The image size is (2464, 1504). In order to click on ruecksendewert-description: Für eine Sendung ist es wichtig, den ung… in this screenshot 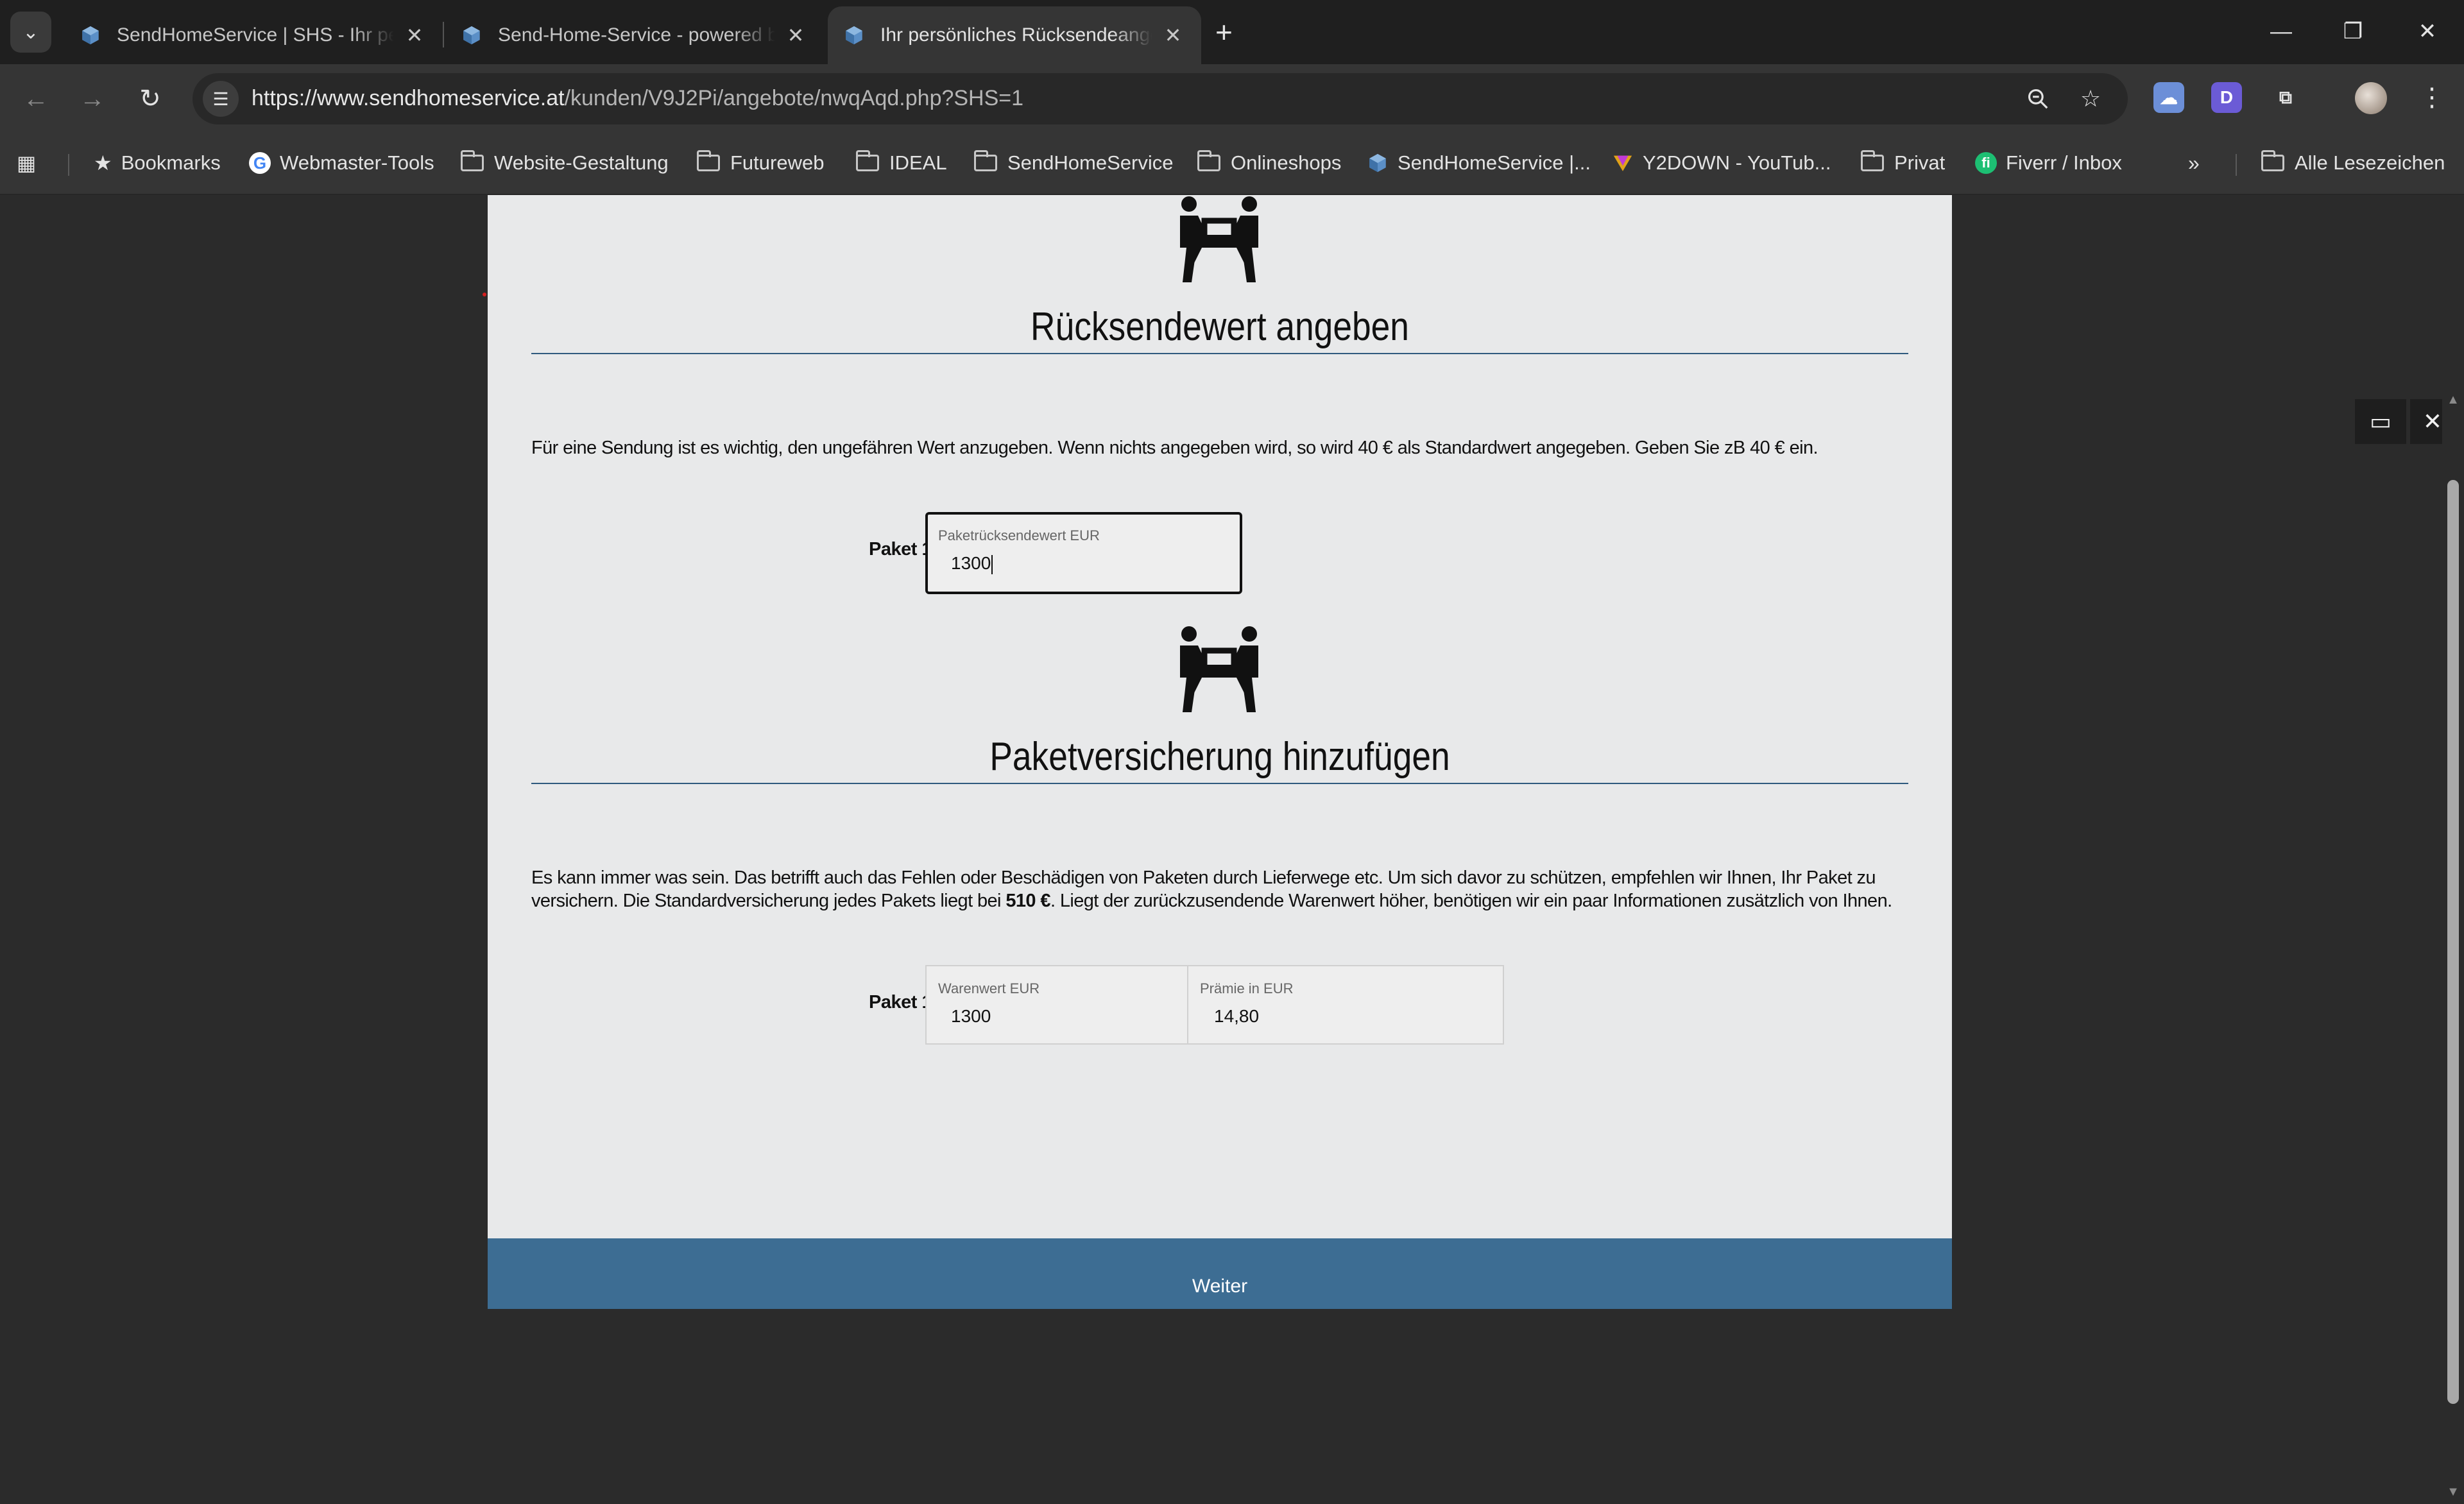, I will do `click(1175, 448)`.